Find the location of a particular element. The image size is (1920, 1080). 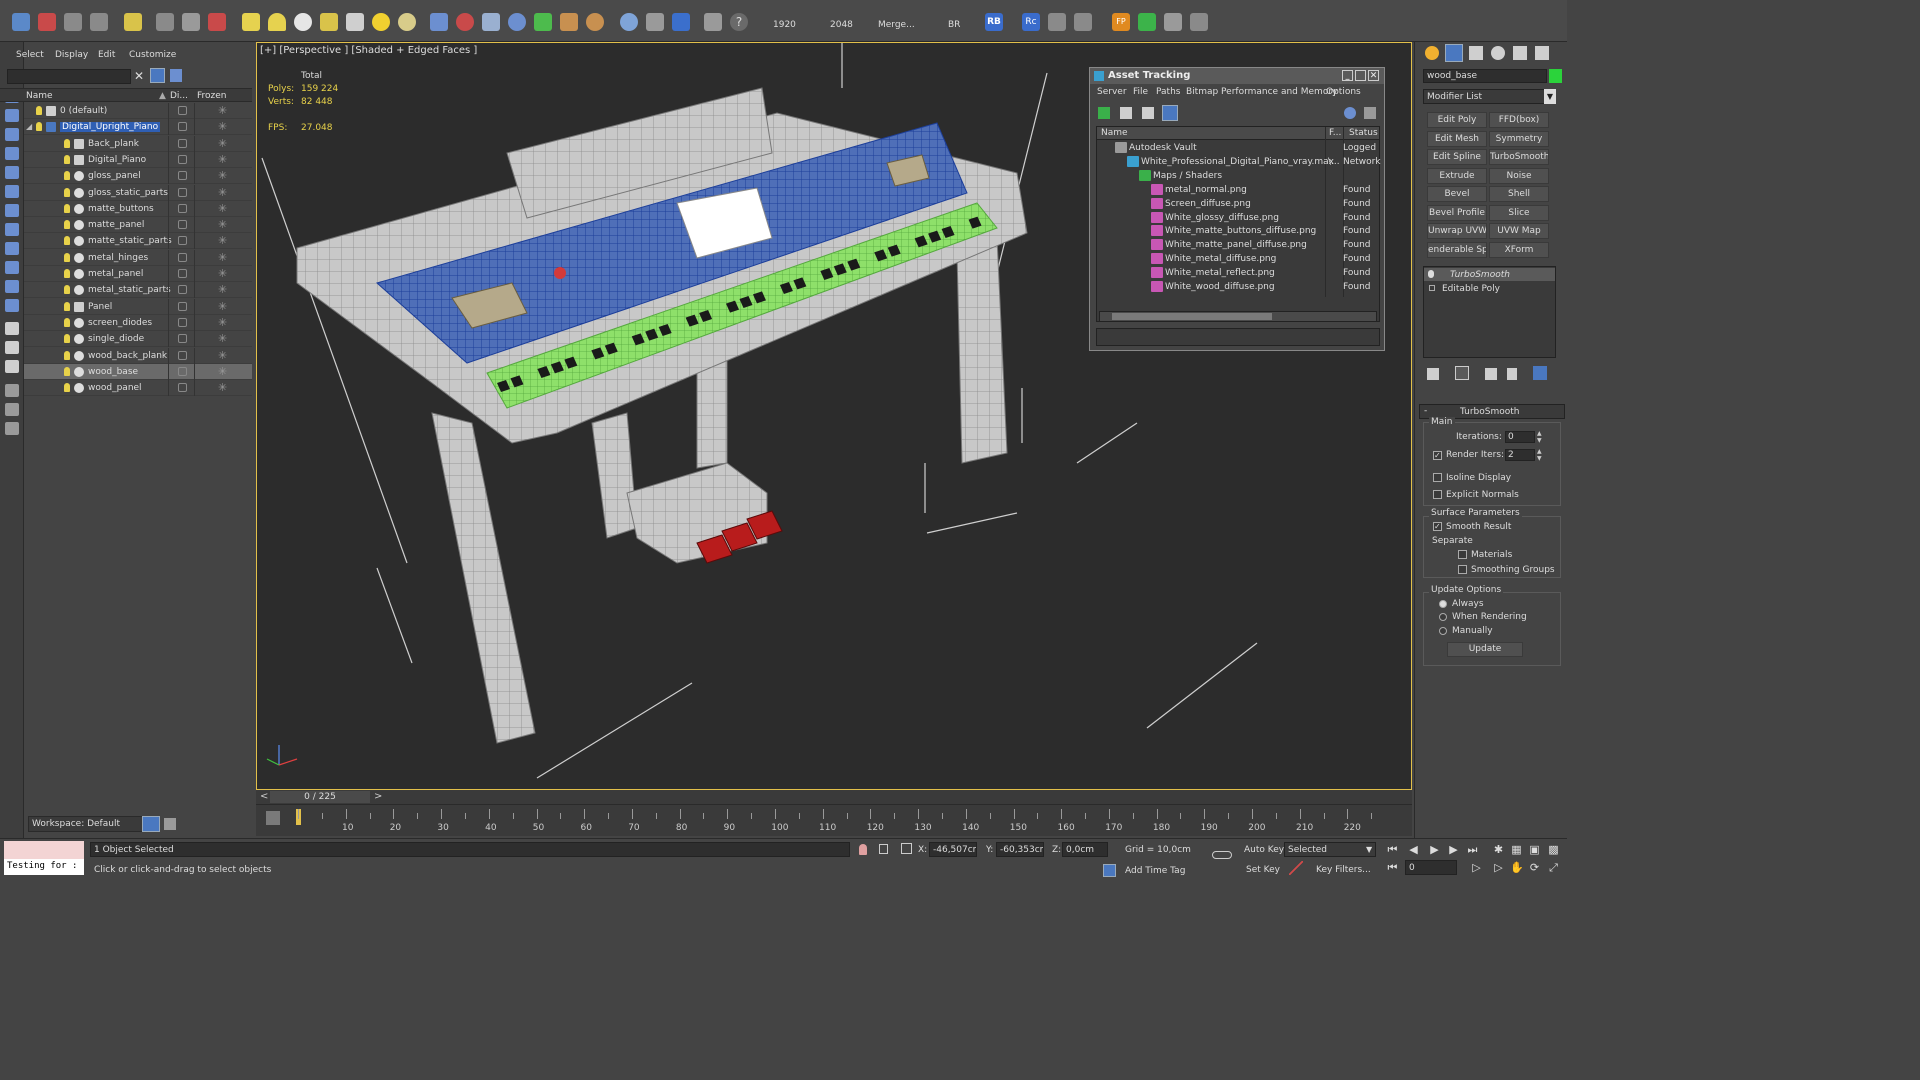

always-radio is located at coordinates (1443, 604).